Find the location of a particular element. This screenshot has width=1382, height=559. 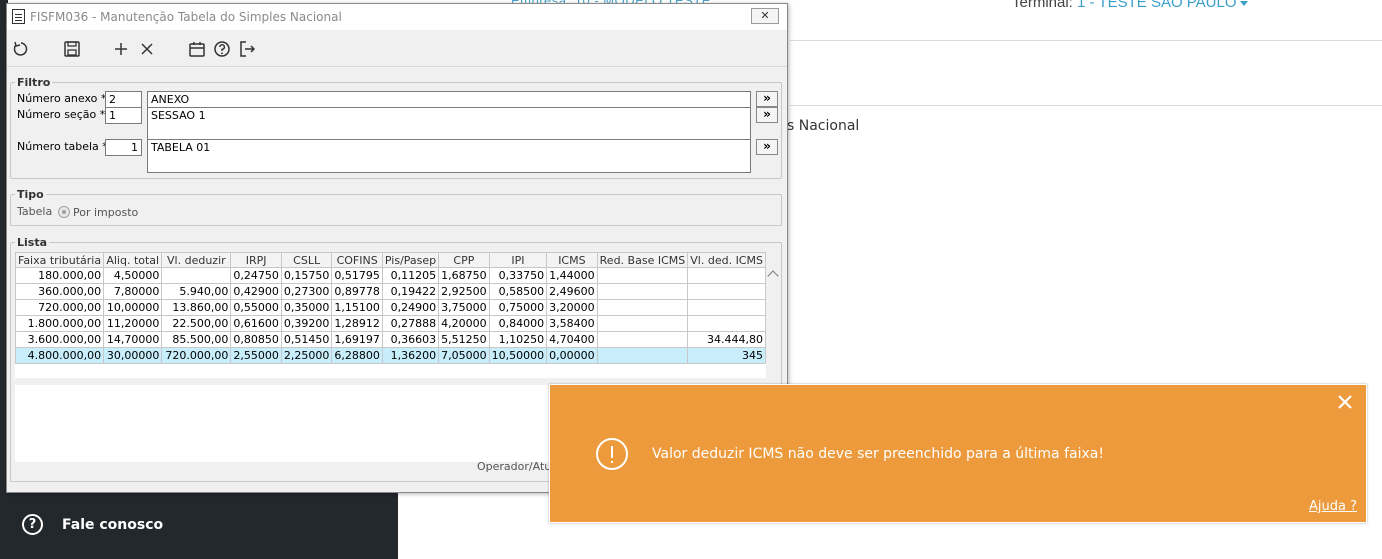

table-cell: 1,28912 is located at coordinates (357, 323).